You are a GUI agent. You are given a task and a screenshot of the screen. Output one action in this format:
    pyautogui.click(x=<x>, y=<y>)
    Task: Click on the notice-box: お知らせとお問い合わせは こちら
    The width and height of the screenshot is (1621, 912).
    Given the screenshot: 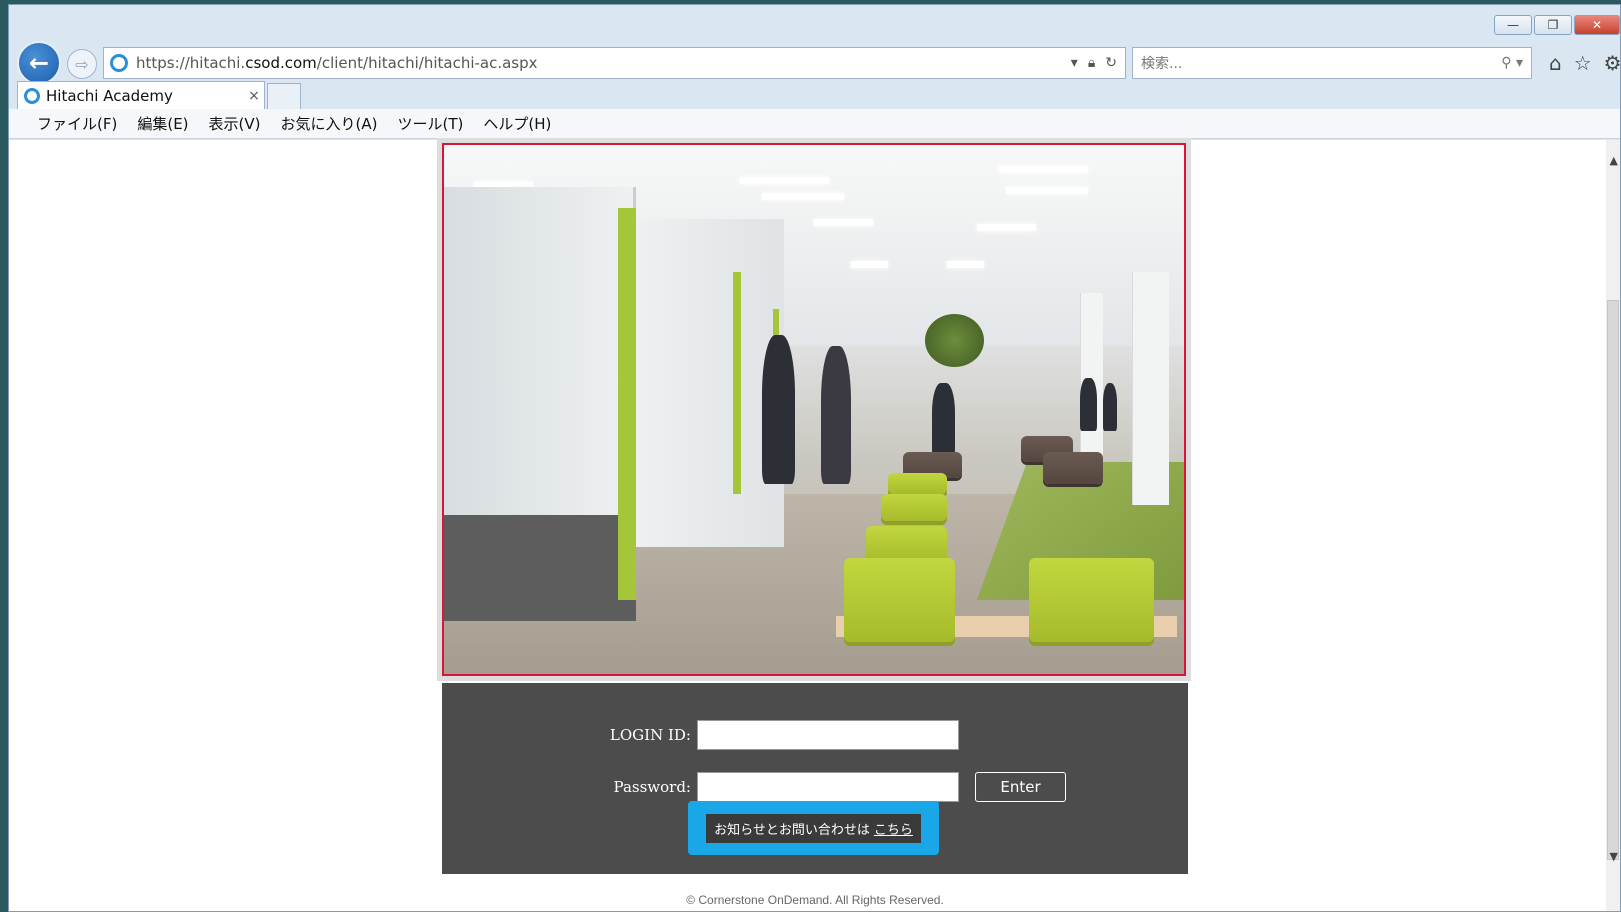 What is the action you would take?
    pyautogui.click(x=813, y=828)
    